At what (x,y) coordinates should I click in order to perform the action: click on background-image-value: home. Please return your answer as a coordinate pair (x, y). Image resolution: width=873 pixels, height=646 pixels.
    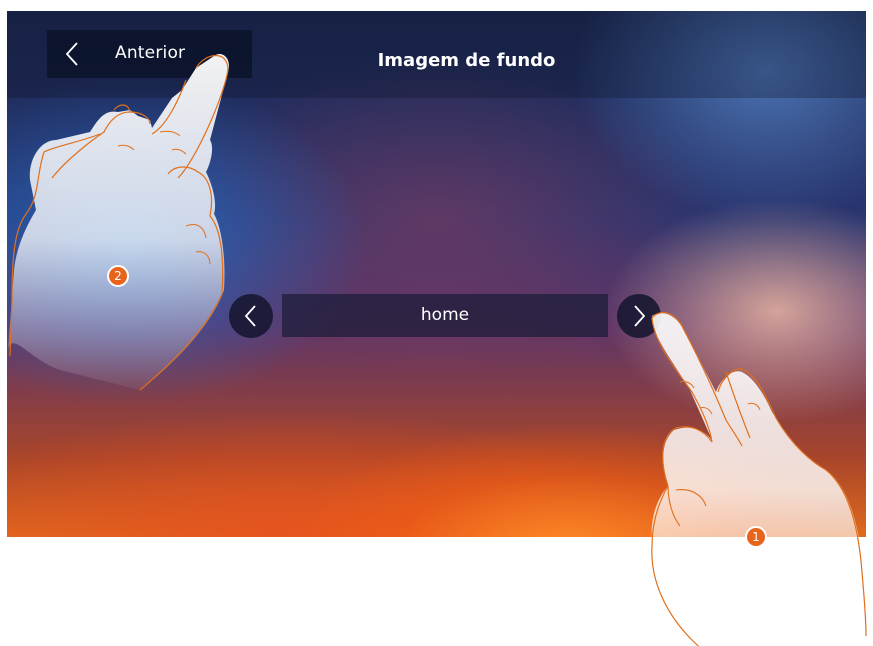
    Looking at the image, I should click on (445, 315).